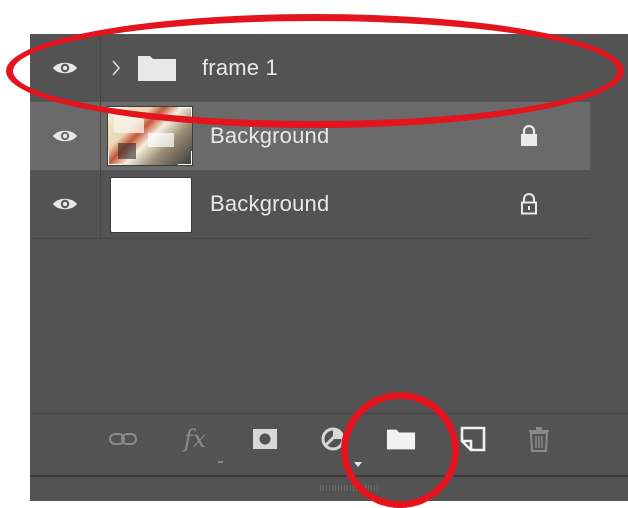  What do you see at coordinates (358, 464) in the screenshot?
I see `adjustment-dropdown-caret` at bounding box center [358, 464].